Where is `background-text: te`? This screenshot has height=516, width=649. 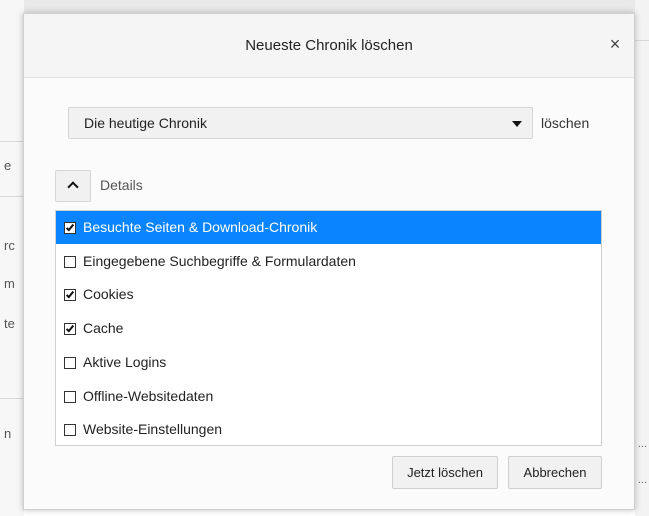
background-text: te is located at coordinates (9, 323).